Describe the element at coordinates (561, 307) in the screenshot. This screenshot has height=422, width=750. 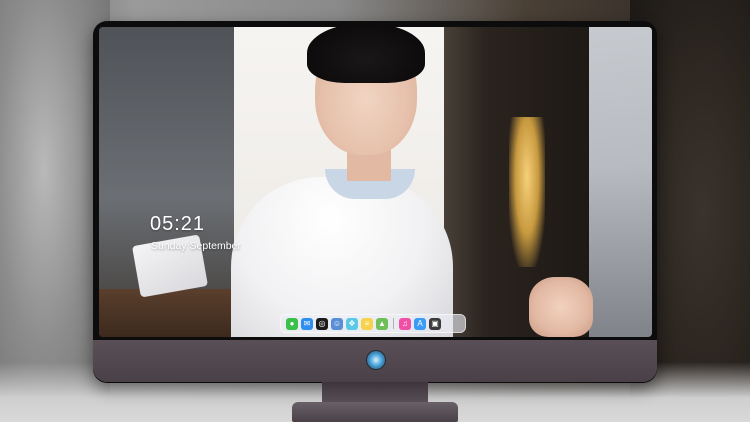
I see `wallpaper-person-hand` at that location.